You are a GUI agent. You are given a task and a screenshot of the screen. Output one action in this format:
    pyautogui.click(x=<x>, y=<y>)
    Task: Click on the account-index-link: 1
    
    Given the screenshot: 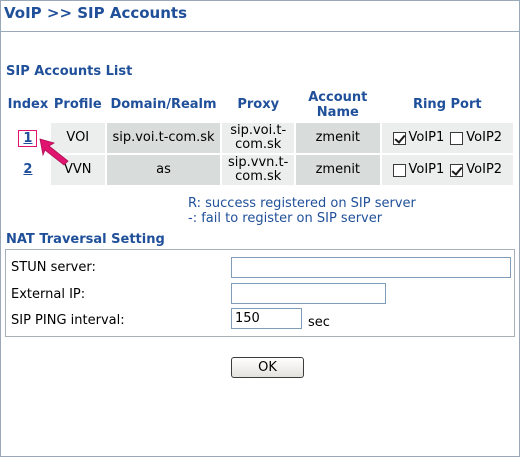 What is the action you would take?
    pyautogui.click(x=27, y=138)
    